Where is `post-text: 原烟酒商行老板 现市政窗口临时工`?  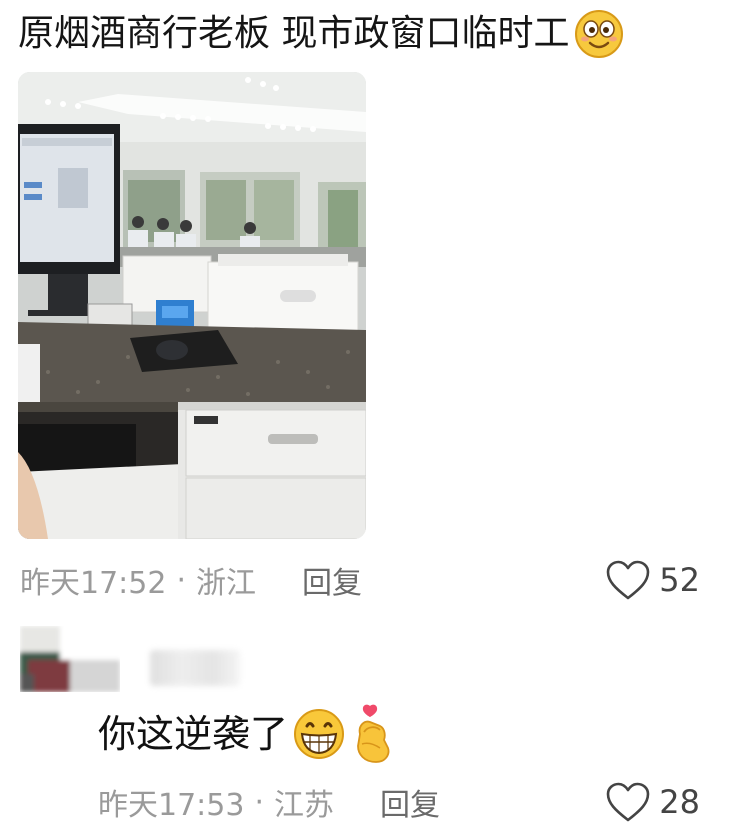
post-text: 原烟酒商行老板 现市政窗口临时工 is located at coordinates (378, 34).